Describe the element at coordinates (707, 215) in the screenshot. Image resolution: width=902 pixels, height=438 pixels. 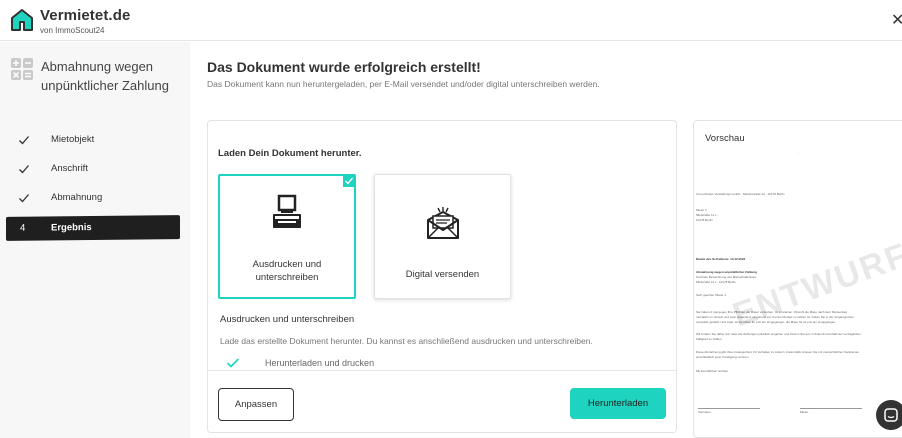
I see `preview-address-2: Mietstraße 11 c ,` at that location.